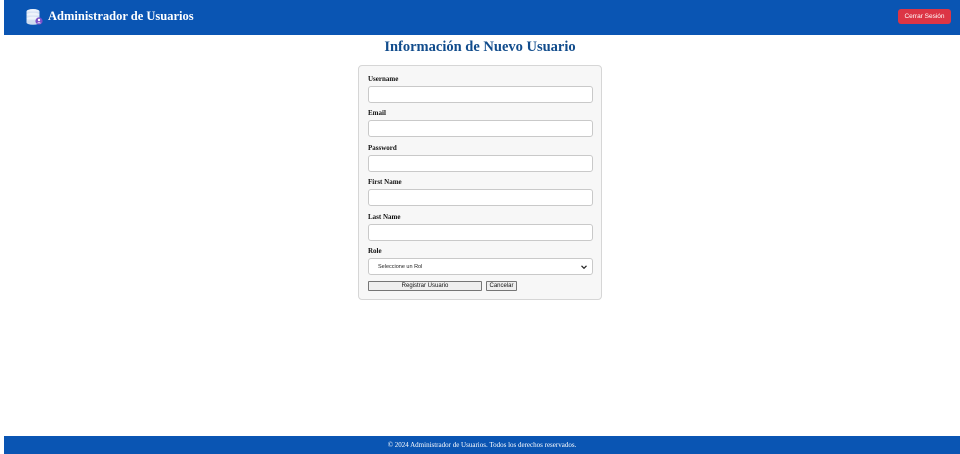  What do you see at coordinates (383, 79) in the screenshot?
I see `username-label: Username` at bounding box center [383, 79].